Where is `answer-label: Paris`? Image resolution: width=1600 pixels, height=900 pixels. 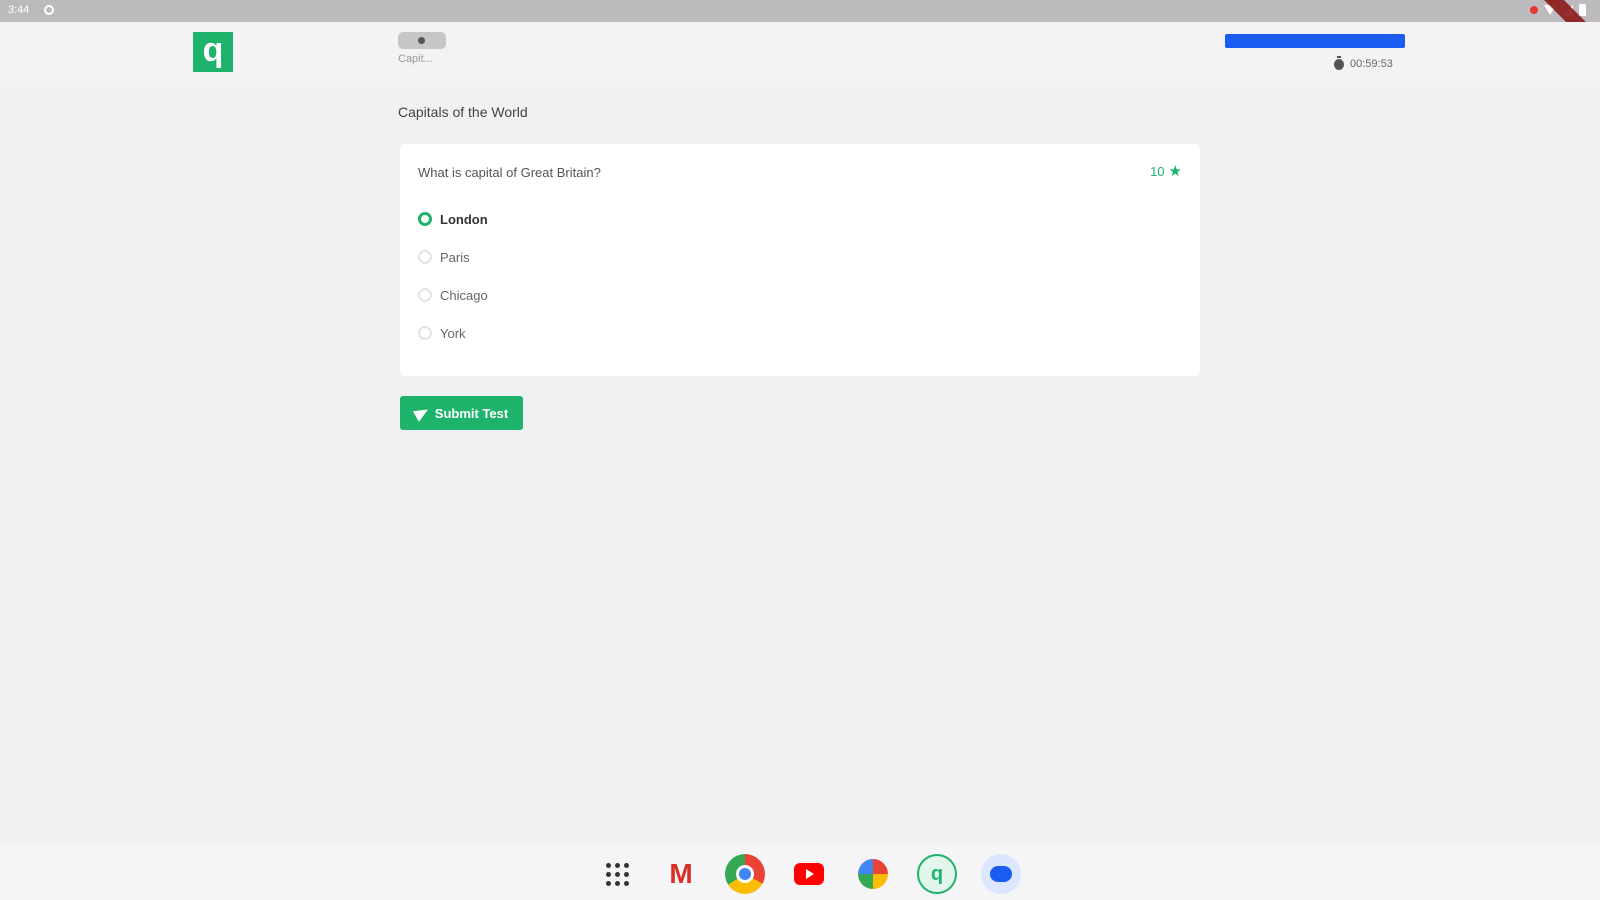 answer-label: Paris is located at coordinates (455, 257).